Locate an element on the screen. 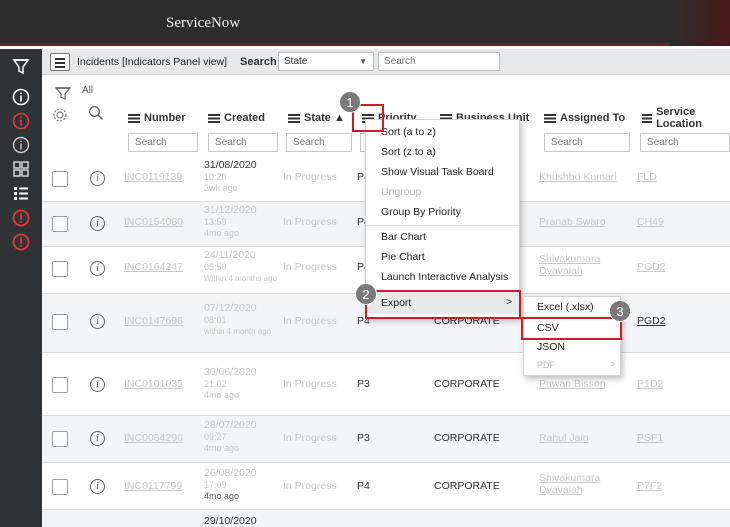  location-link: P7F2 is located at coordinates (649, 486).